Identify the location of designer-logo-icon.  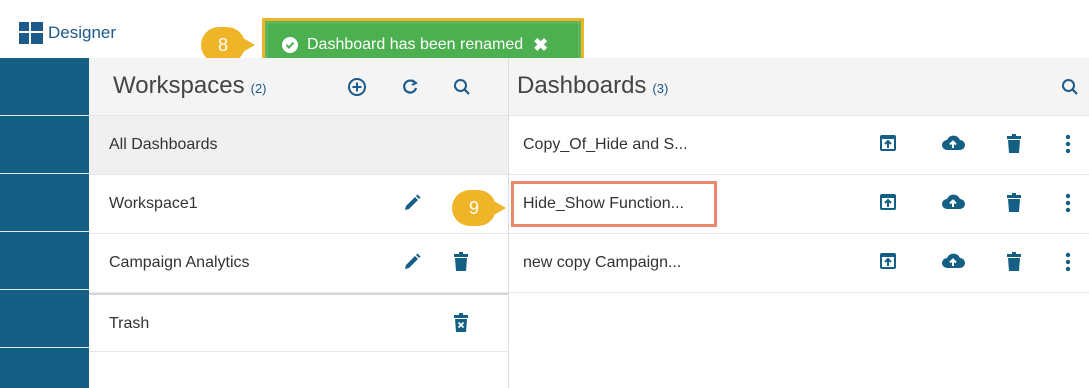
(31, 33).